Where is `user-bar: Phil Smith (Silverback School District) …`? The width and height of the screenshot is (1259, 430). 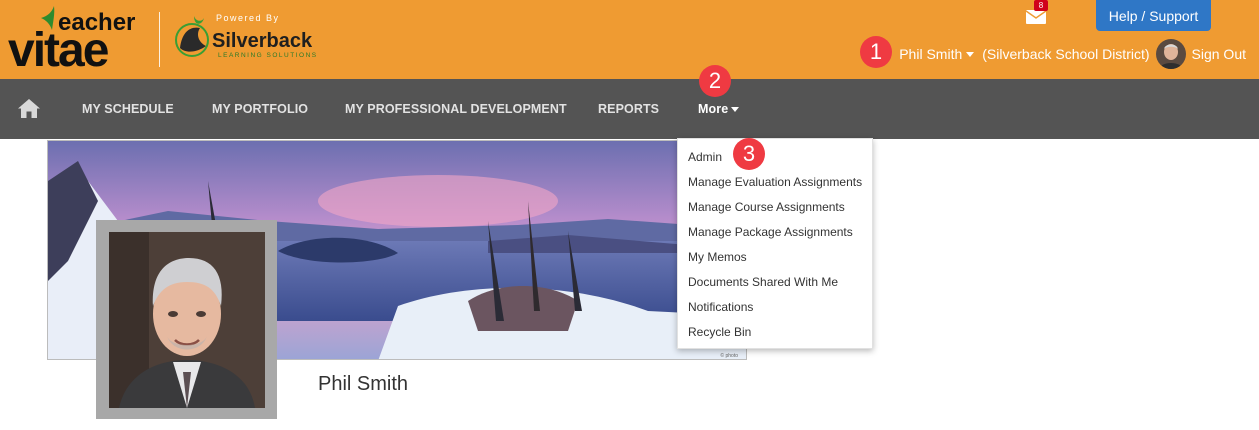
user-bar: Phil Smith (Silverback School District) … is located at coordinates (1072, 54).